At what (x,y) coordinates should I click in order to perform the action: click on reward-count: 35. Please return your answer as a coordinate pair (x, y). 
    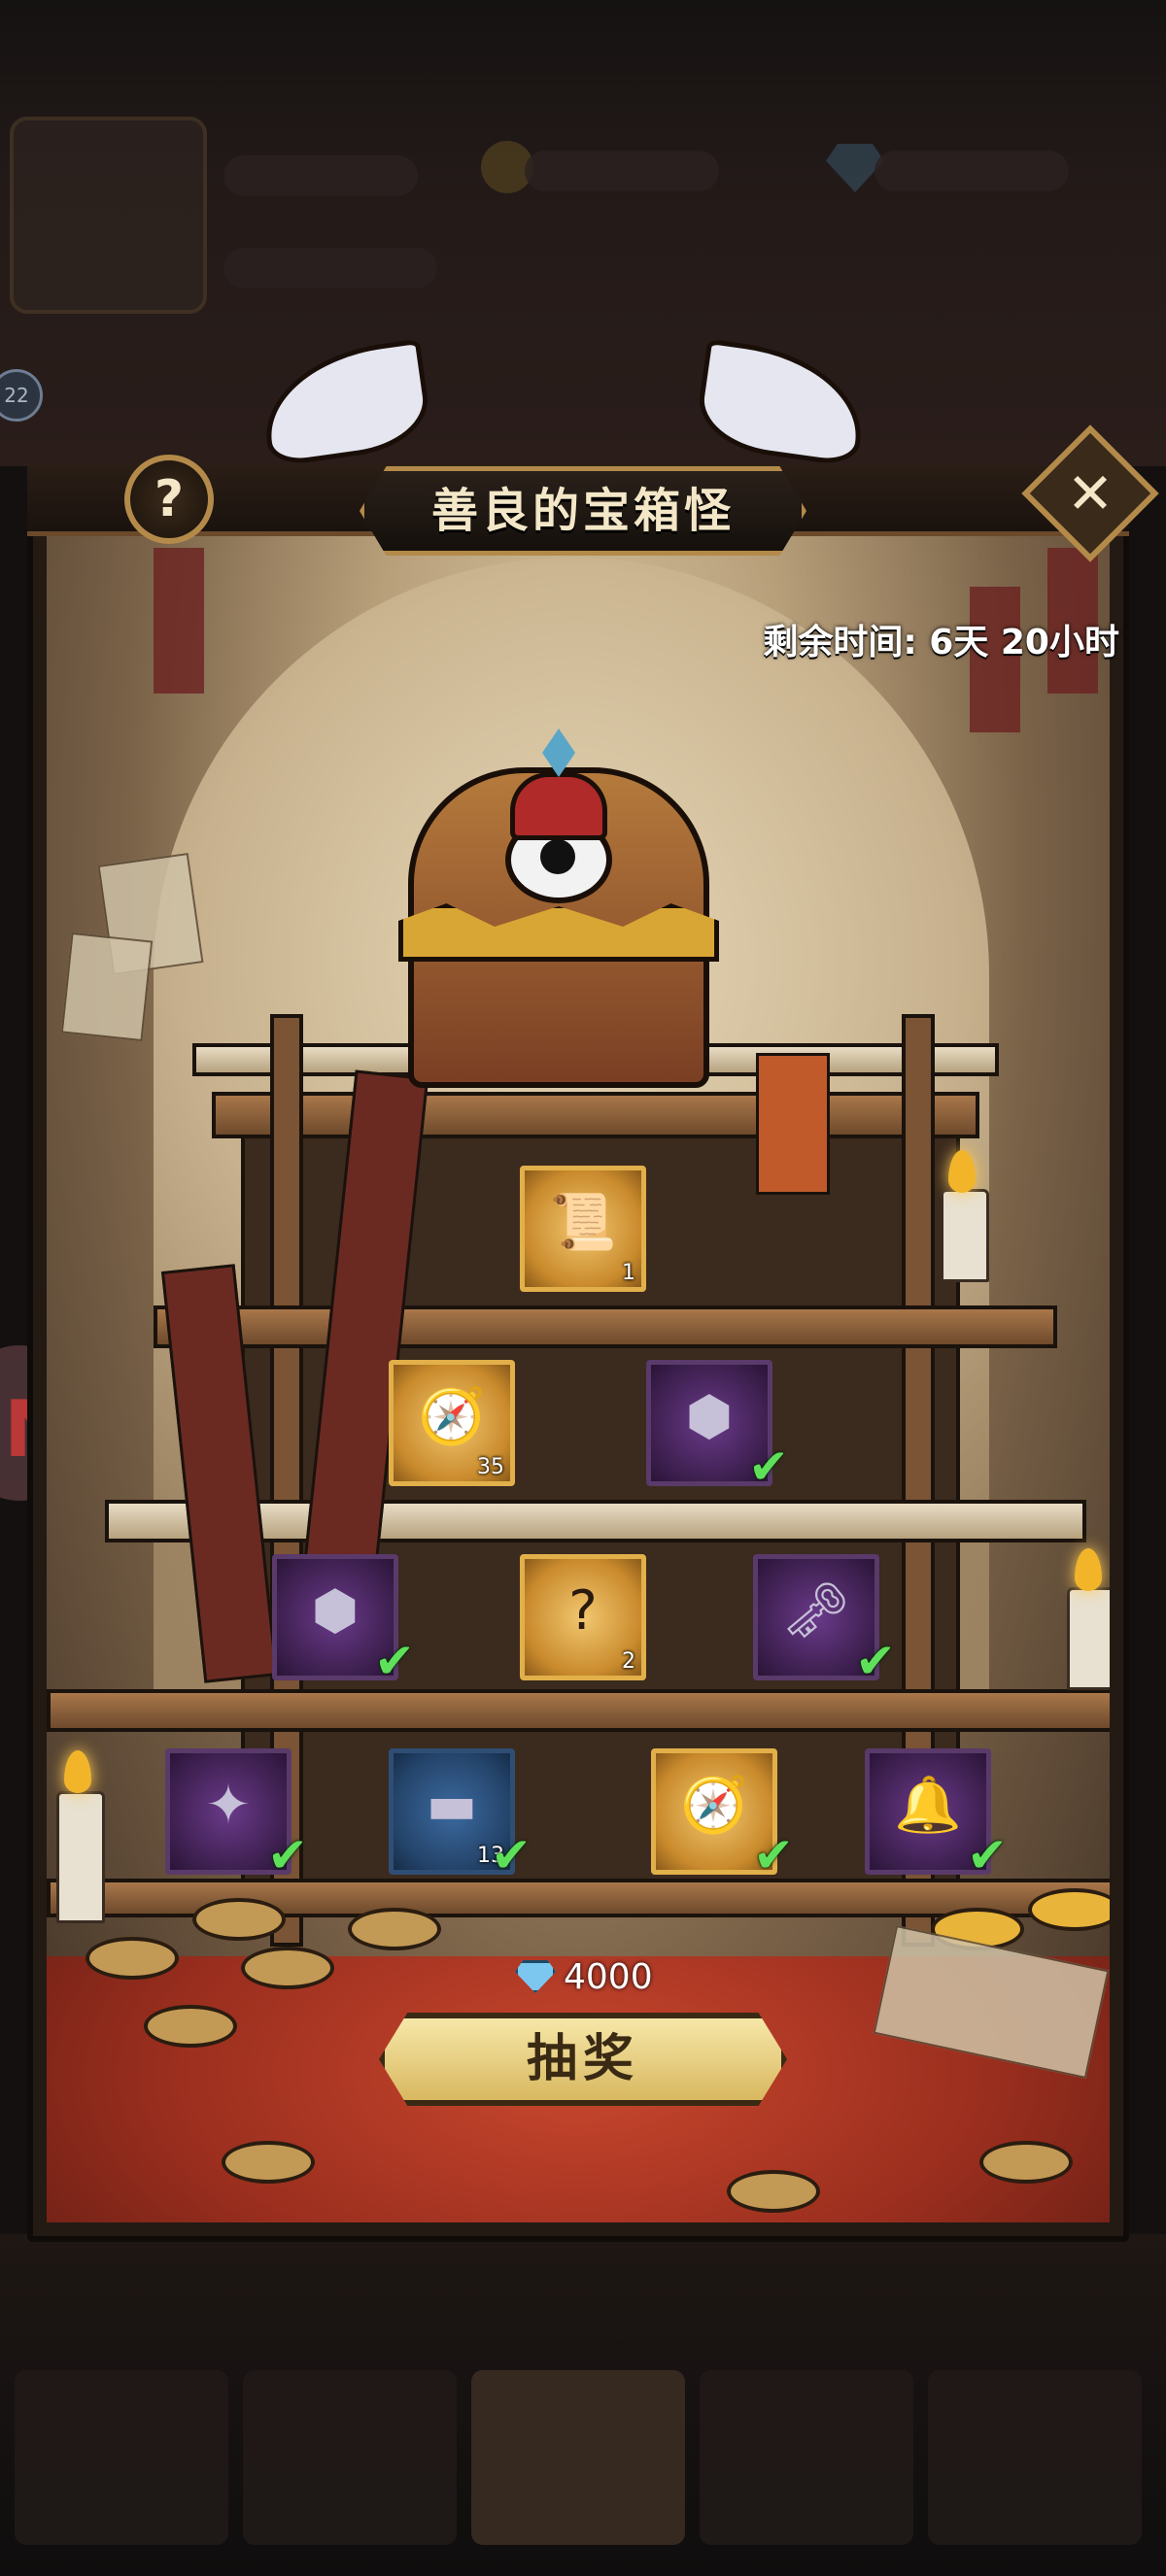
    Looking at the image, I should click on (490, 1467).